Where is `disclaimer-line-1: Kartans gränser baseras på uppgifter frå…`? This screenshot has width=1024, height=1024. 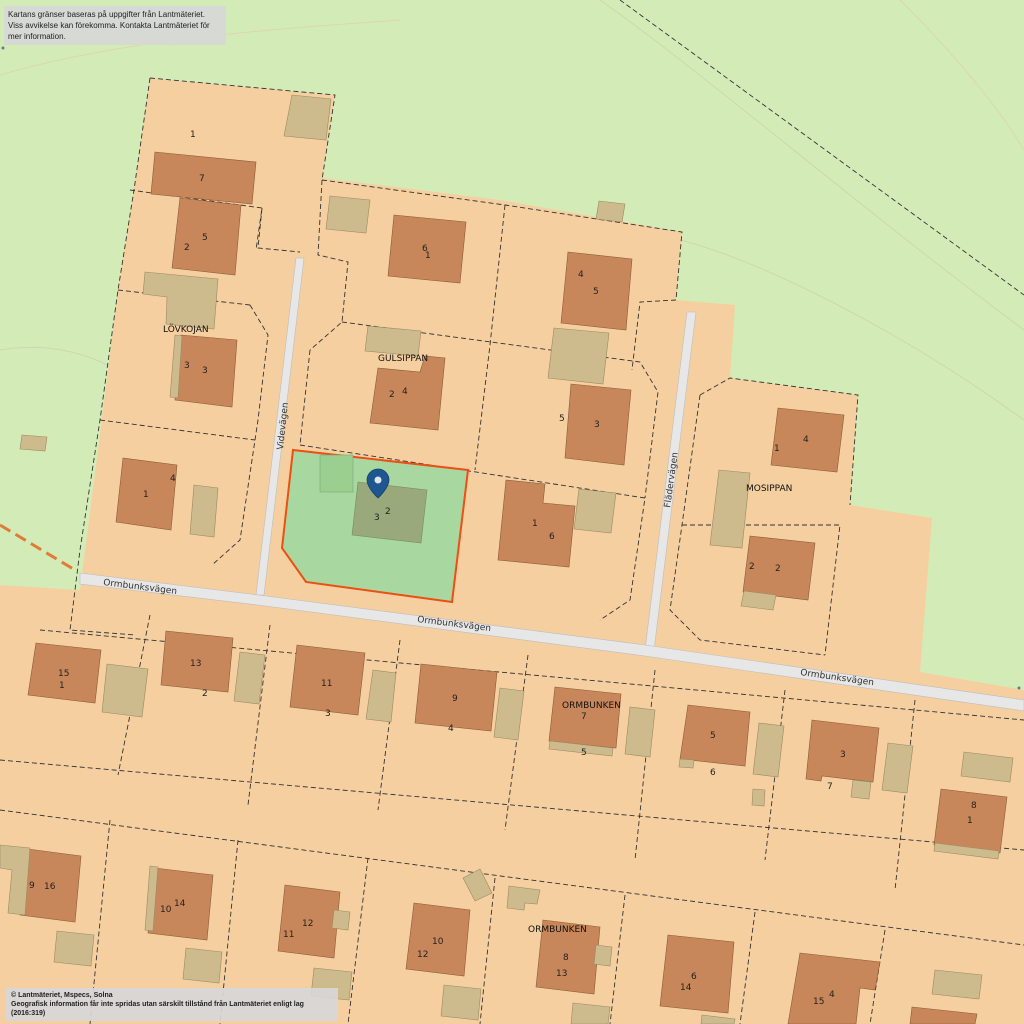
disclaimer-line-1: Kartans gränser baseras på uppgifter frå… is located at coordinates (106, 14).